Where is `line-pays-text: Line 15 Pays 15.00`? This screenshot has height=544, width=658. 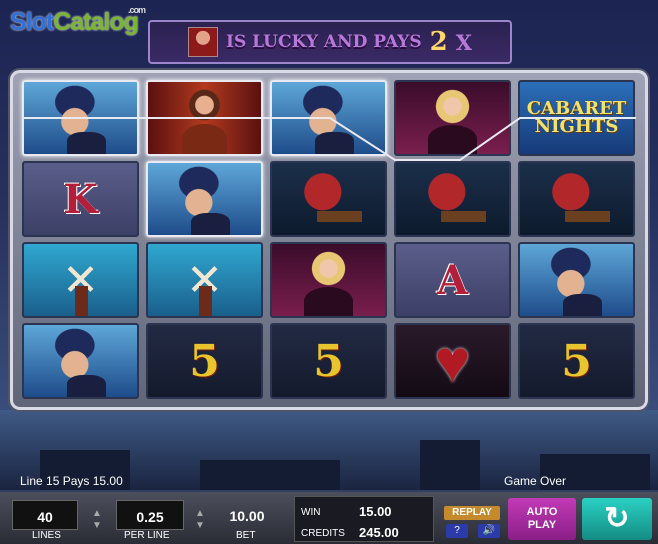 line-pays-text: Line 15 Pays 15.00 is located at coordinates (71, 481).